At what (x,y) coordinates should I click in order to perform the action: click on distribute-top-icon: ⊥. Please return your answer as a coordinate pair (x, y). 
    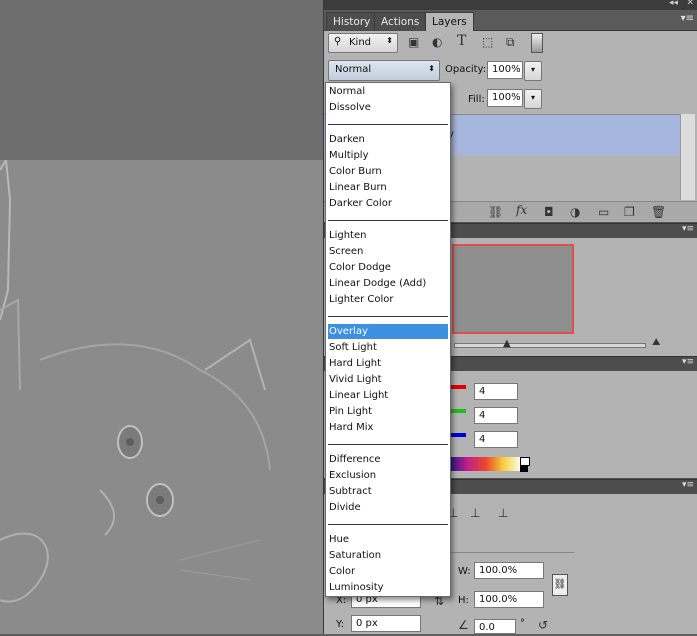
    Looking at the image, I should click on (475, 513).